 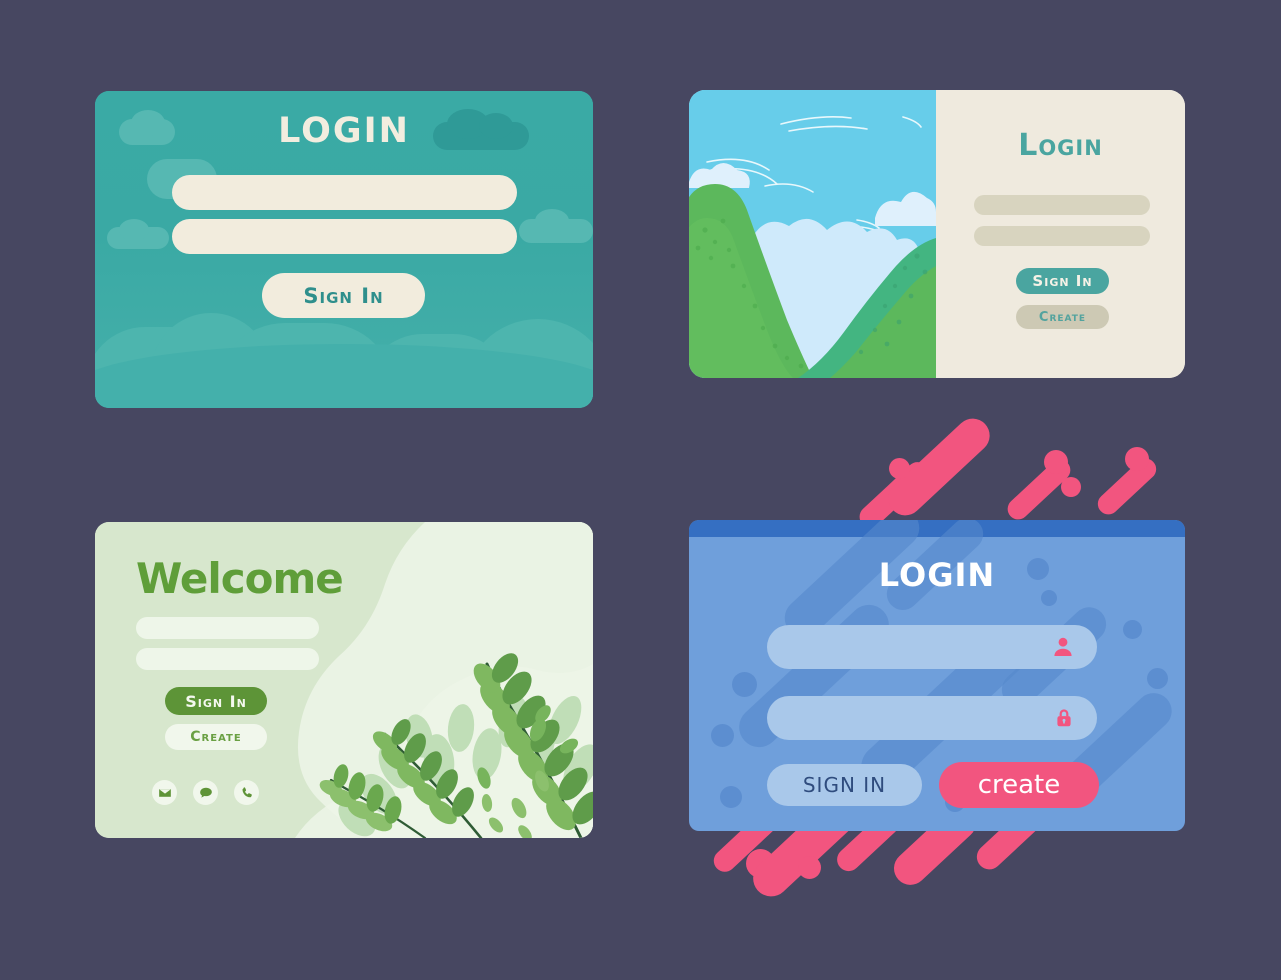 I want to click on window-titlebar, so click(x=937, y=528).